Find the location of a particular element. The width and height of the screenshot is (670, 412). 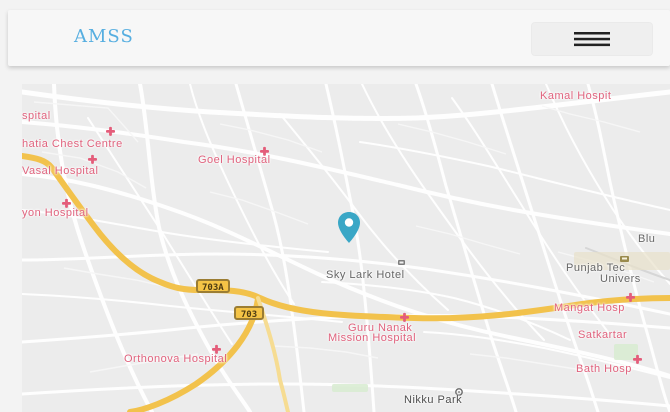

brand-logo: AMSS is located at coordinates (104, 36).